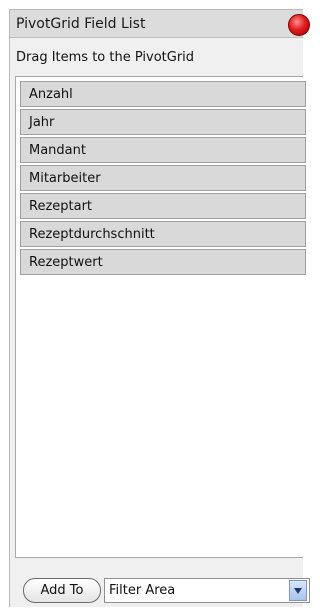  Describe the element at coordinates (51, 94) in the screenshot. I see `field-item-label: Anzahl` at that location.